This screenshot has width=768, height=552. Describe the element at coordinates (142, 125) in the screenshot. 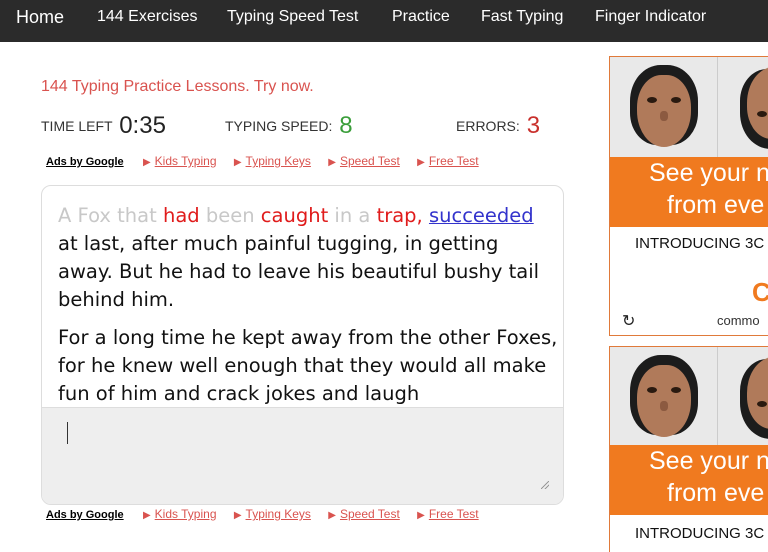

I see `time-left-value: 0:35` at that location.